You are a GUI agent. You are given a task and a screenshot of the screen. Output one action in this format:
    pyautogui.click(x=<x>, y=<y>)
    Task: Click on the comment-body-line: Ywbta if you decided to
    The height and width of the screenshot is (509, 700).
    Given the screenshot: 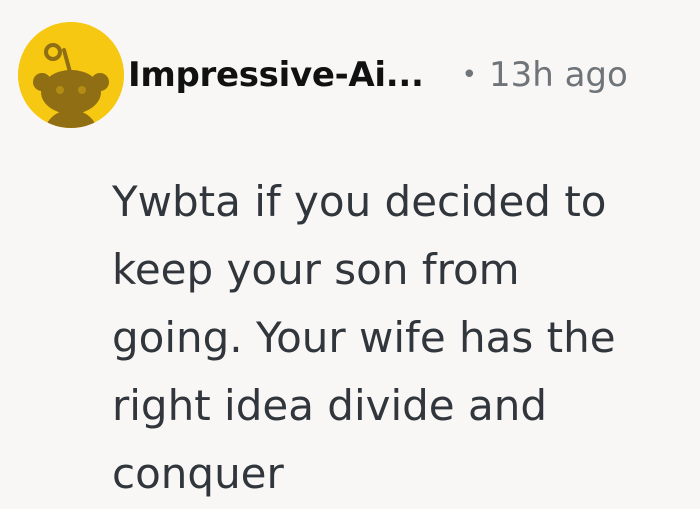 What is the action you would take?
    pyautogui.click(x=359, y=201)
    